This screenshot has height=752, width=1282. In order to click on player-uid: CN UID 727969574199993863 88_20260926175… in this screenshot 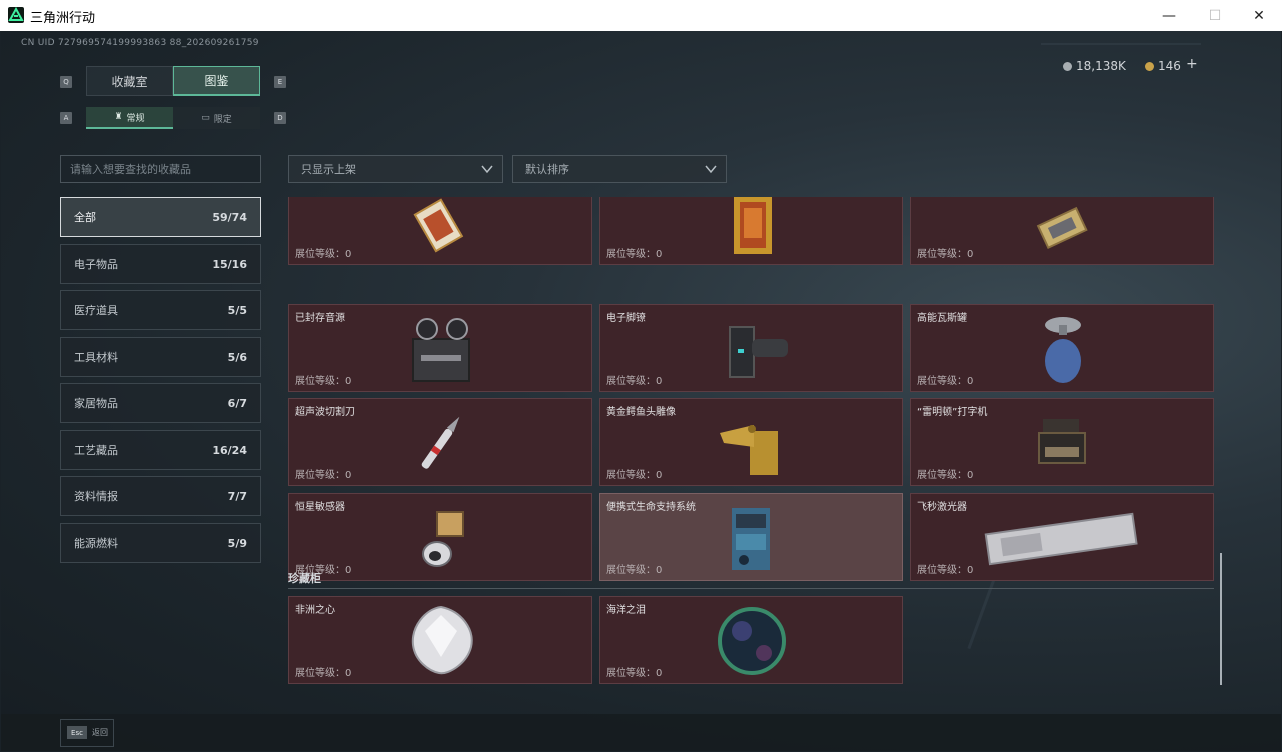, I will do `click(140, 43)`.